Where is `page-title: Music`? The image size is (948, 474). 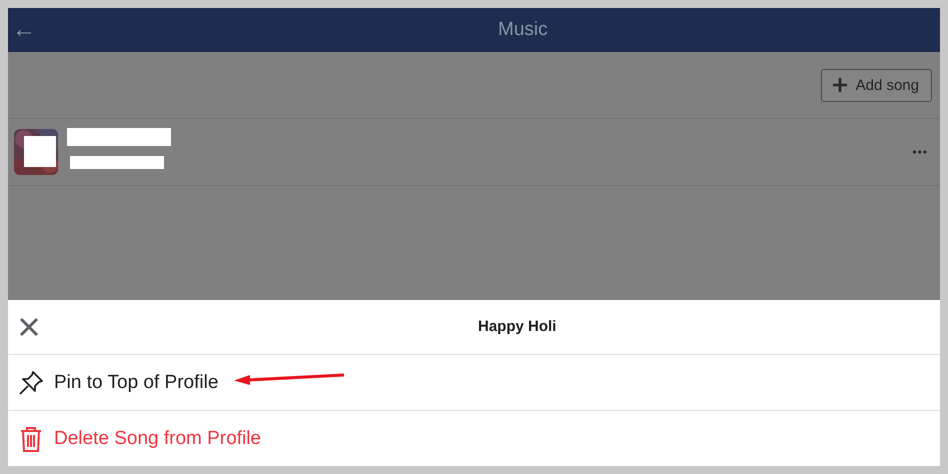 page-title: Music is located at coordinates (523, 30).